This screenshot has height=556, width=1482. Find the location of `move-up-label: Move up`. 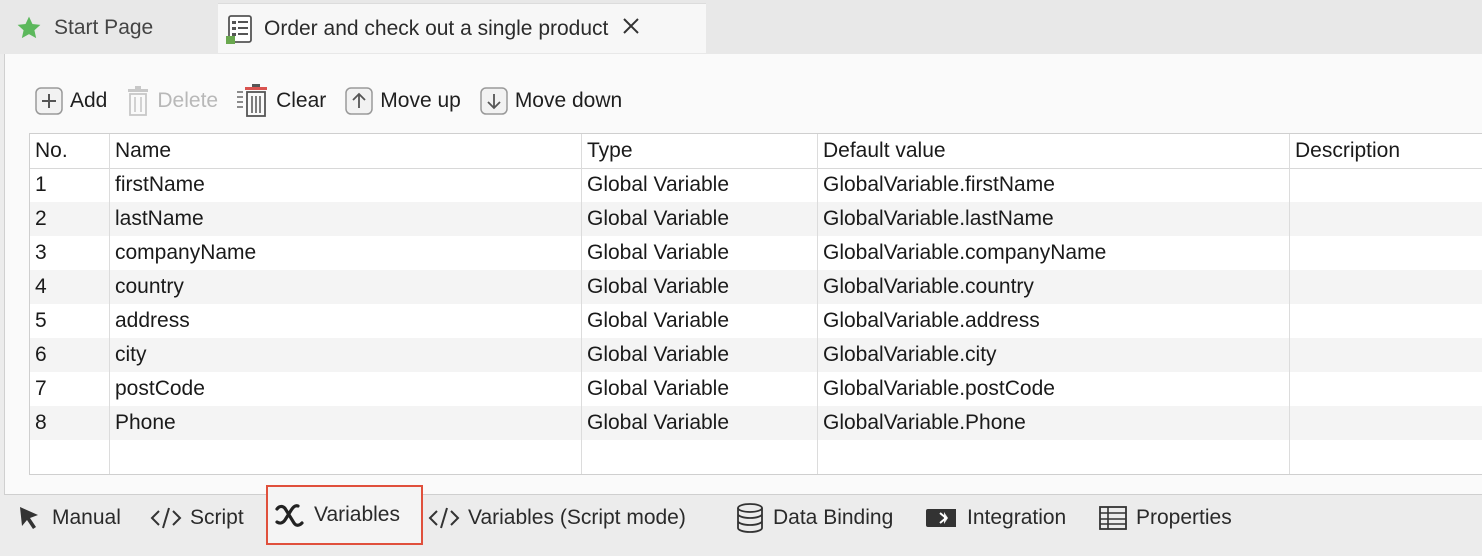

move-up-label: Move up is located at coordinates (420, 100).